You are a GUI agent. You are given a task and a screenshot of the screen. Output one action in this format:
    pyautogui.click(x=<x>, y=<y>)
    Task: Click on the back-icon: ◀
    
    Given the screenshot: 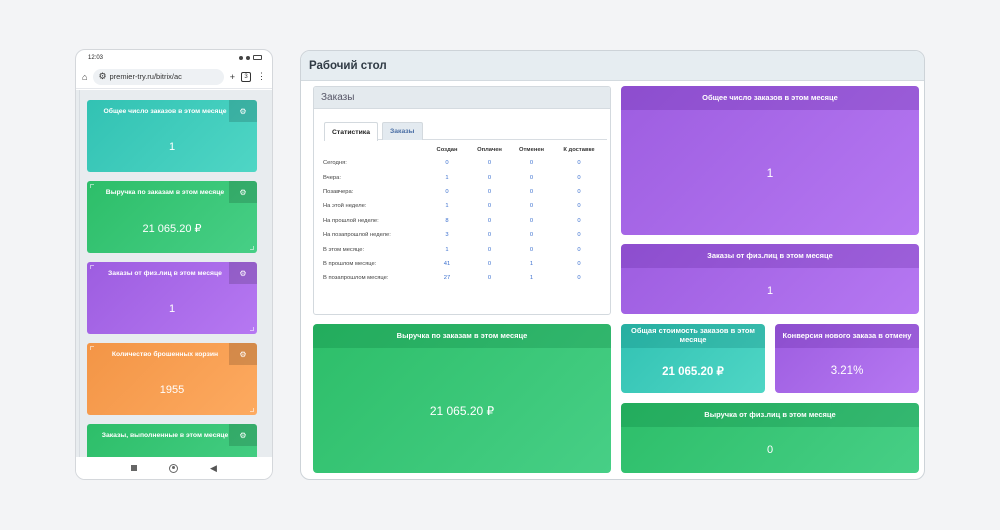 What is the action you would take?
    pyautogui.click(x=213, y=468)
    